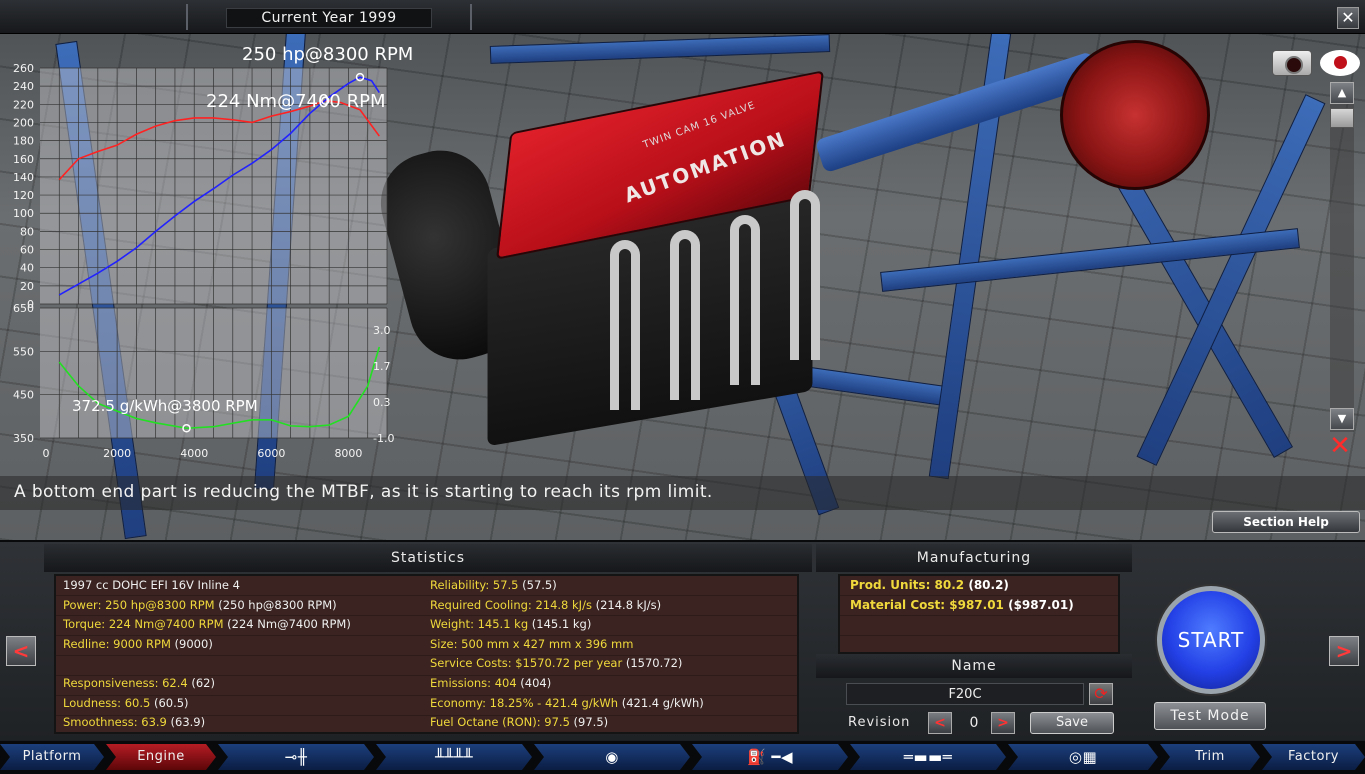 Image resolution: width=1365 pixels, height=774 pixels. I want to click on stat-value: Emissions: 404, so click(473, 683).